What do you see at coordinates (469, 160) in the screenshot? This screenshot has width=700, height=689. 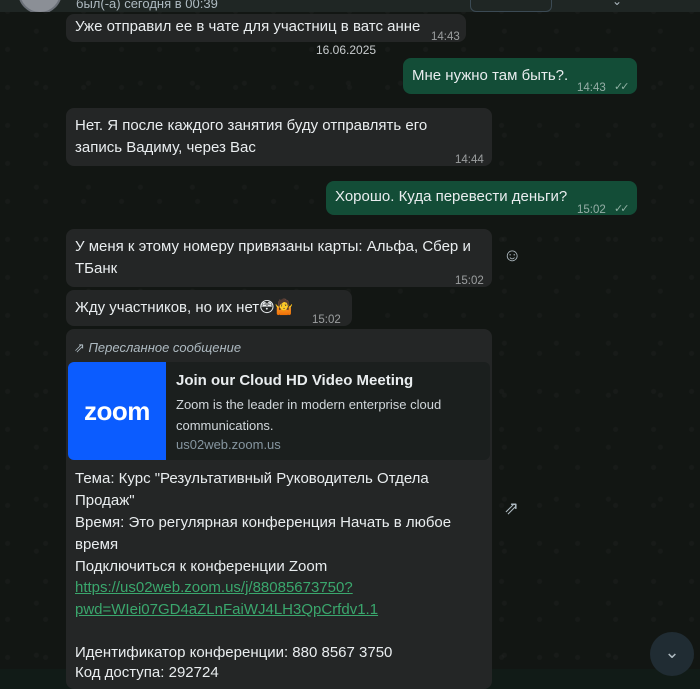 I see `message-time: 14:44` at bounding box center [469, 160].